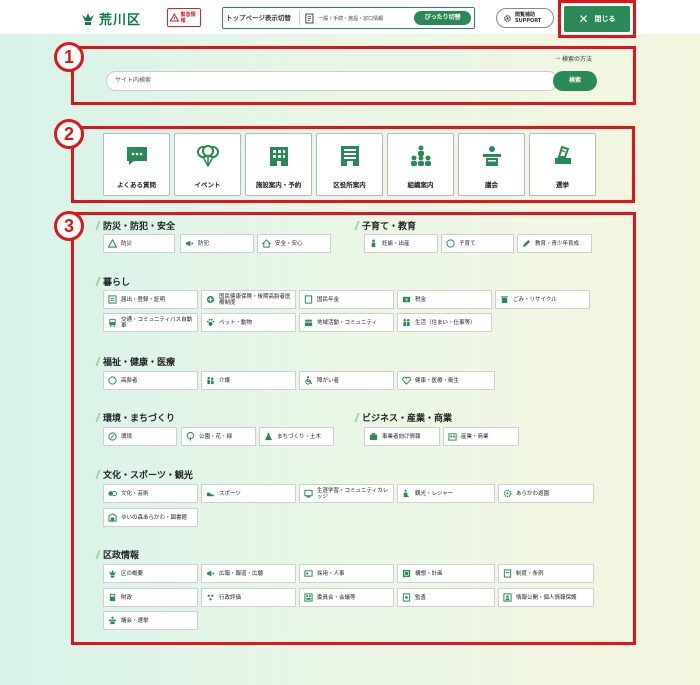 Image resolution: width=700 pixels, height=685 pixels. I want to click on category-item: あらかわ遊園, so click(546, 493).